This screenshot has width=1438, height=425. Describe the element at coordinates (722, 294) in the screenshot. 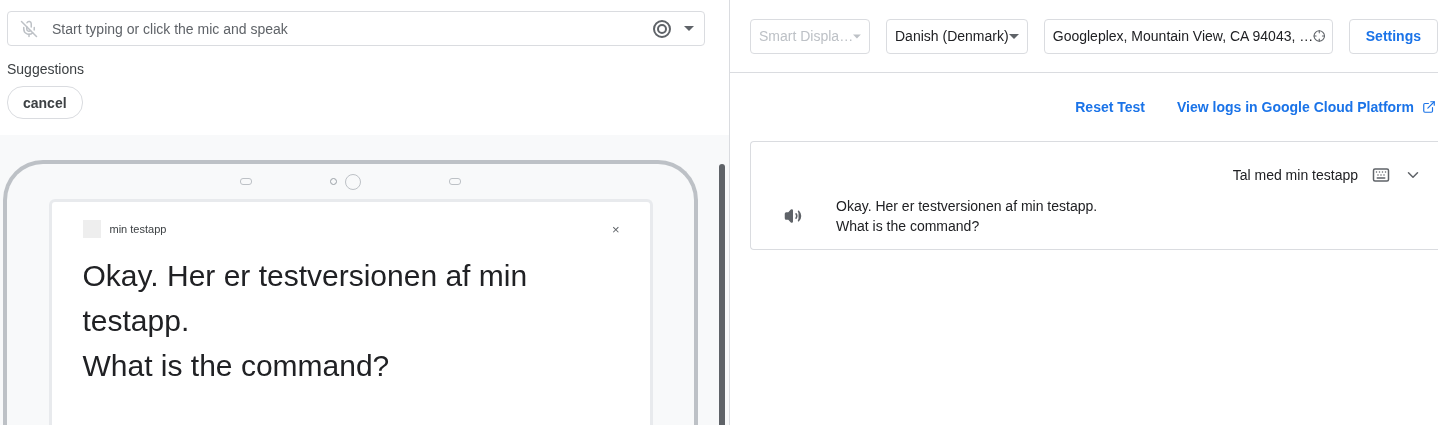

I see `scrollbar` at that location.